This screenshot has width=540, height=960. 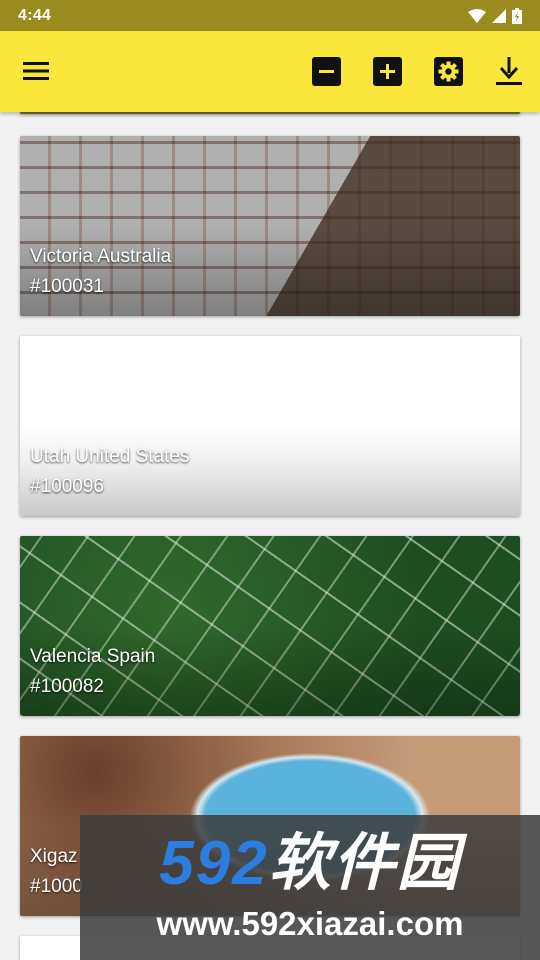 I want to click on status-bar: 4:44, so click(x=270, y=15).